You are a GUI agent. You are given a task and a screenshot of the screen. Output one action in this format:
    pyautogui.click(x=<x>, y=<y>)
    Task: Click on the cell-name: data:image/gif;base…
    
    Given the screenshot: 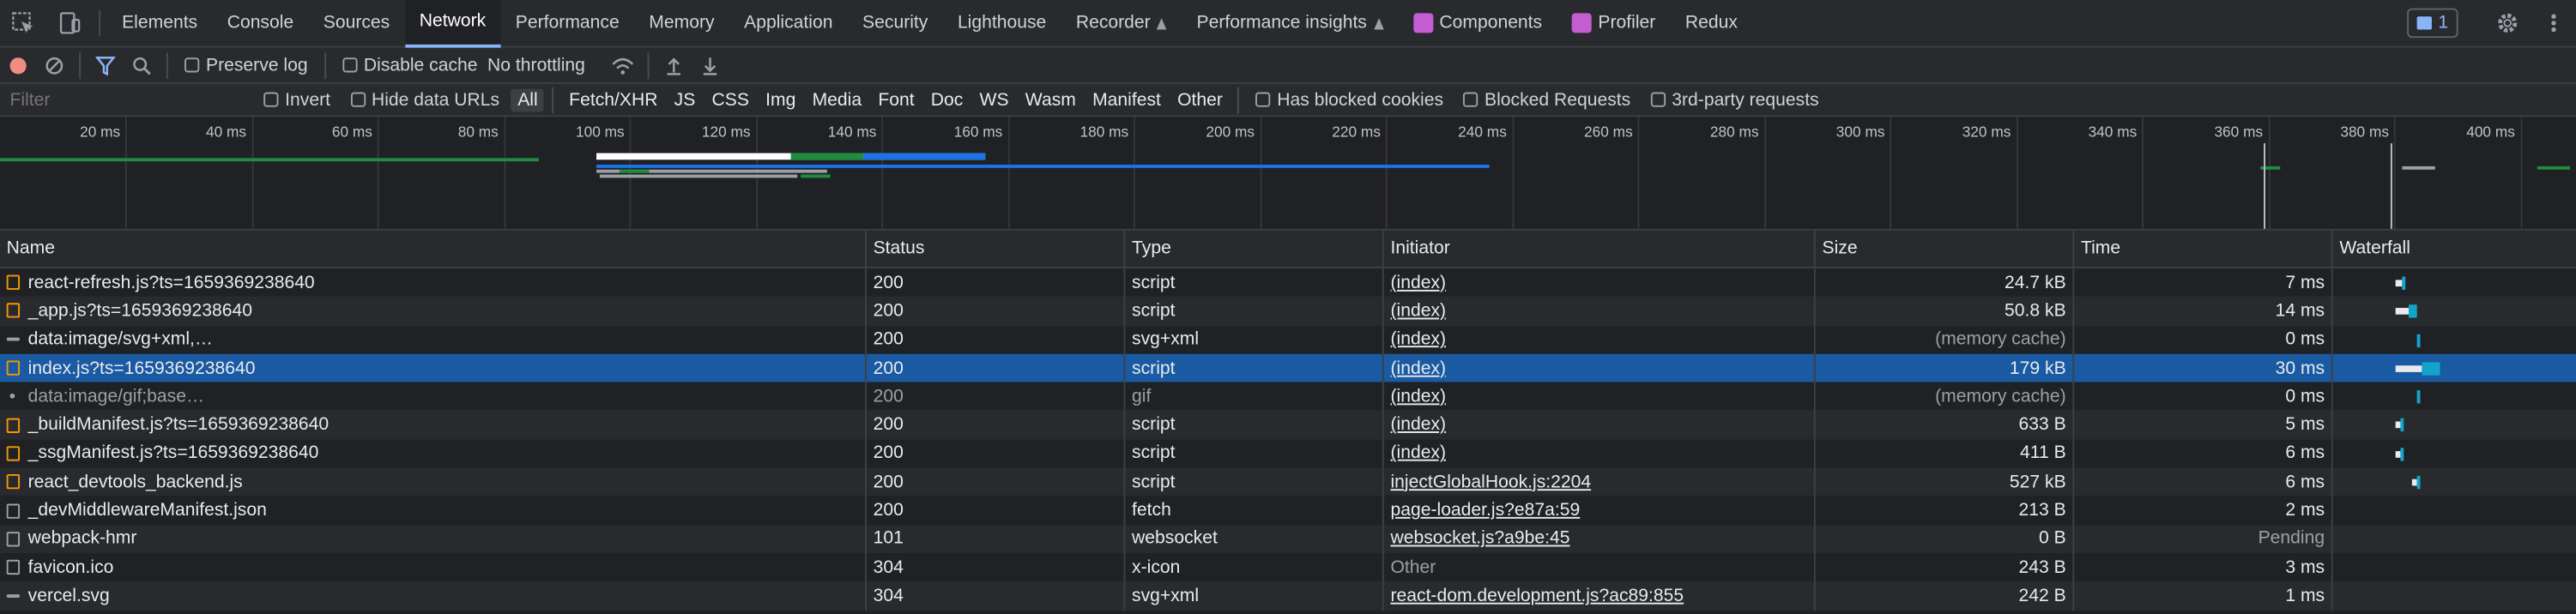 What is the action you would take?
    pyautogui.click(x=433, y=397)
    